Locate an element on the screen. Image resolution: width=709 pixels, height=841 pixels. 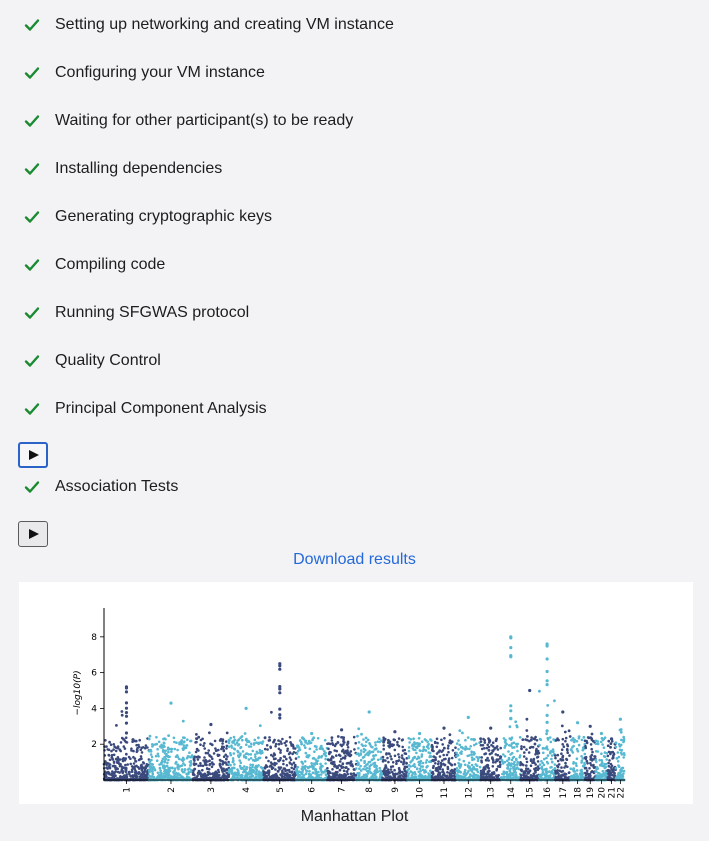
download-results-link: Download results is located at coordinates (354, 560).